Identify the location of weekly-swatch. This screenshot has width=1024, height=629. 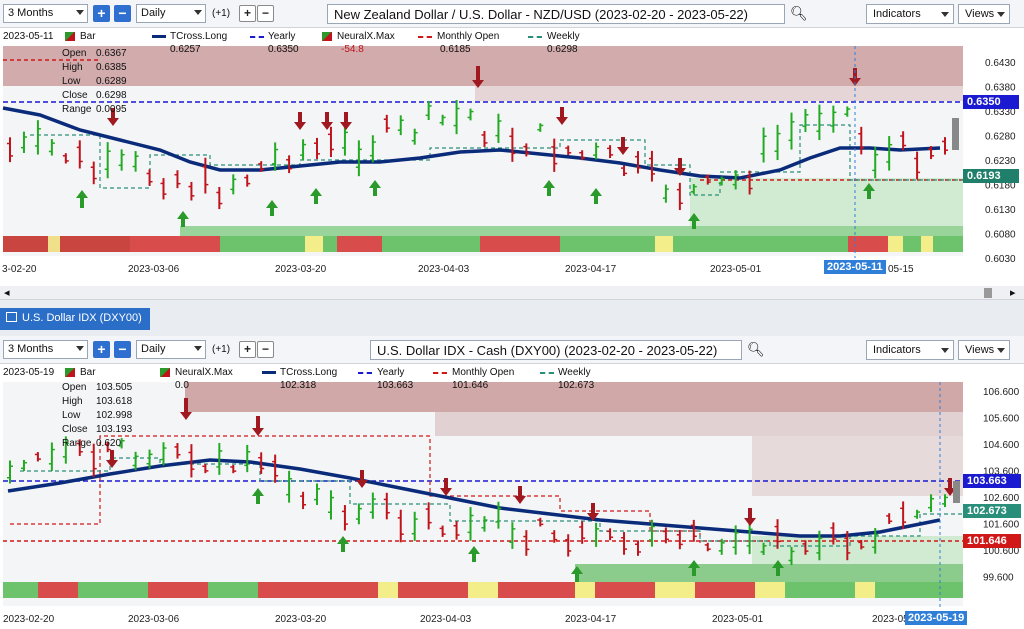
(535, 37).